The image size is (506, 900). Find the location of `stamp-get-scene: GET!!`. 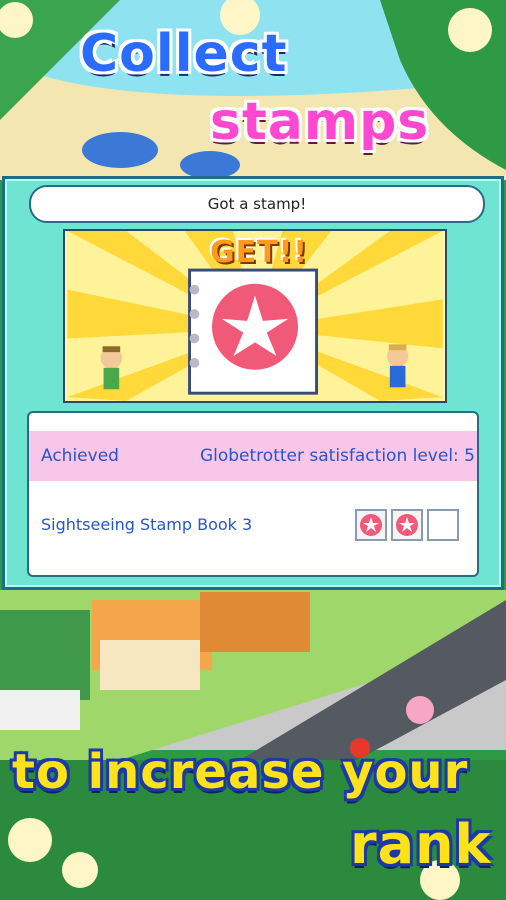

stamp-get-scene: GET!! is located at coordinates (255, 316).